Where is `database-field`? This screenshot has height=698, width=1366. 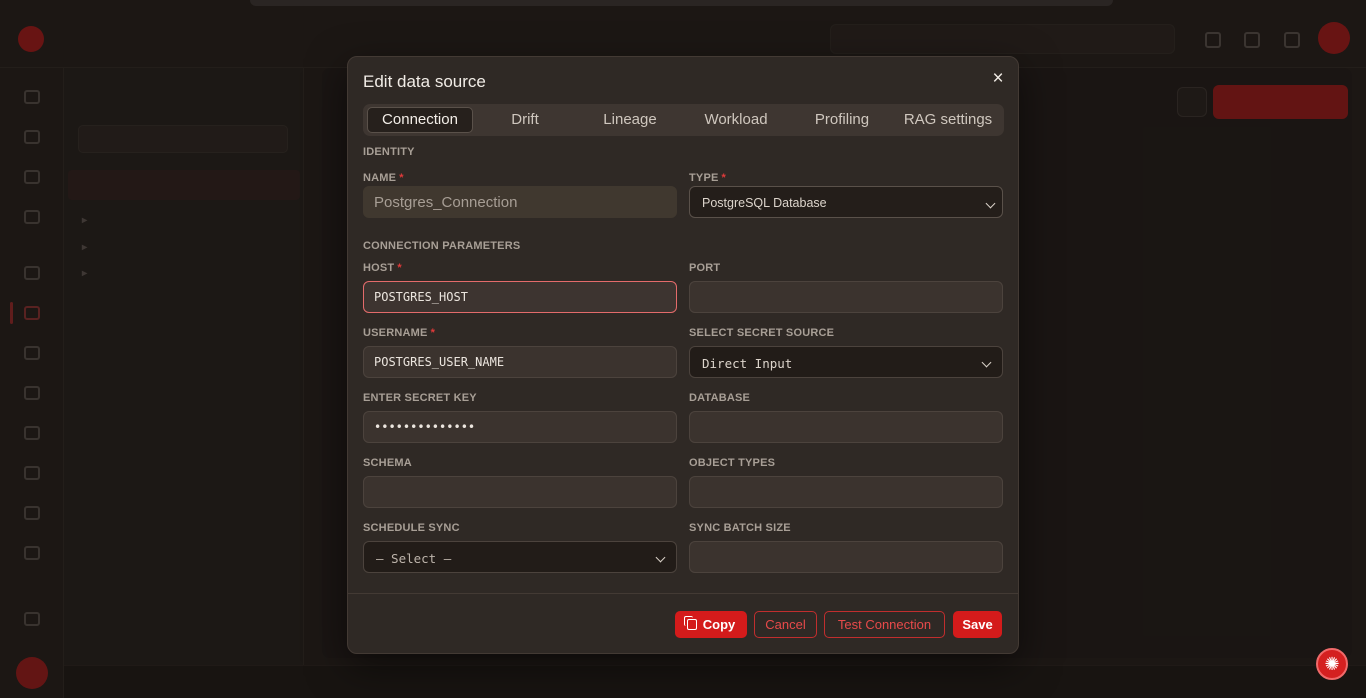
database-field is located at coordinates (846, 427).